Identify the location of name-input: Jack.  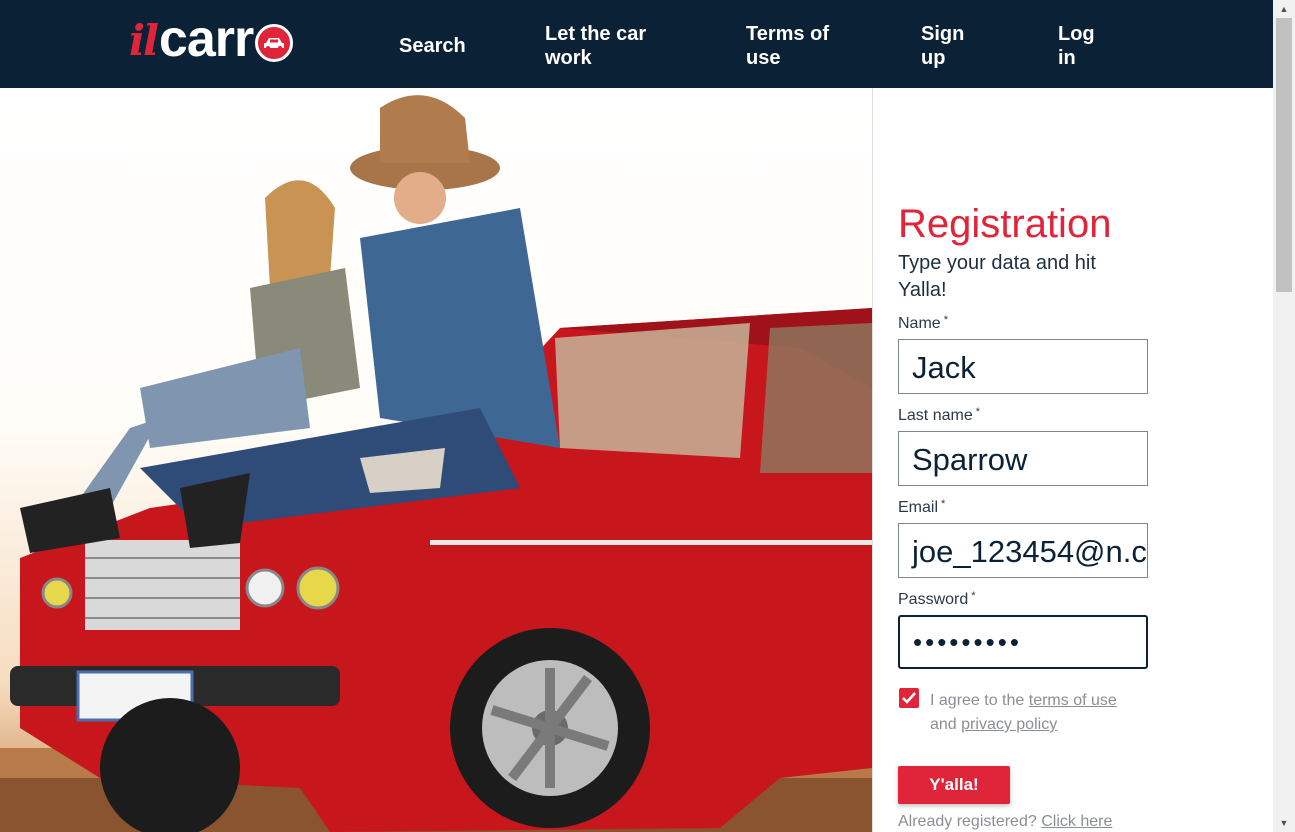
(1023, 366).